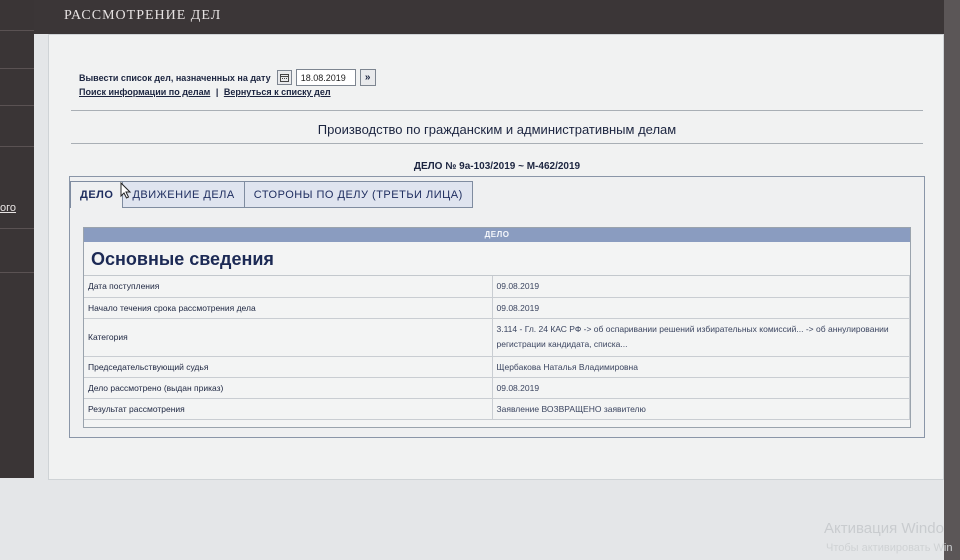 The width and height of the screenshot is (960, 560). Describe the element at coordinates (701, 367) in the screenshot. I see `row-value: Щербакова Наталья Владимировна` at that location.